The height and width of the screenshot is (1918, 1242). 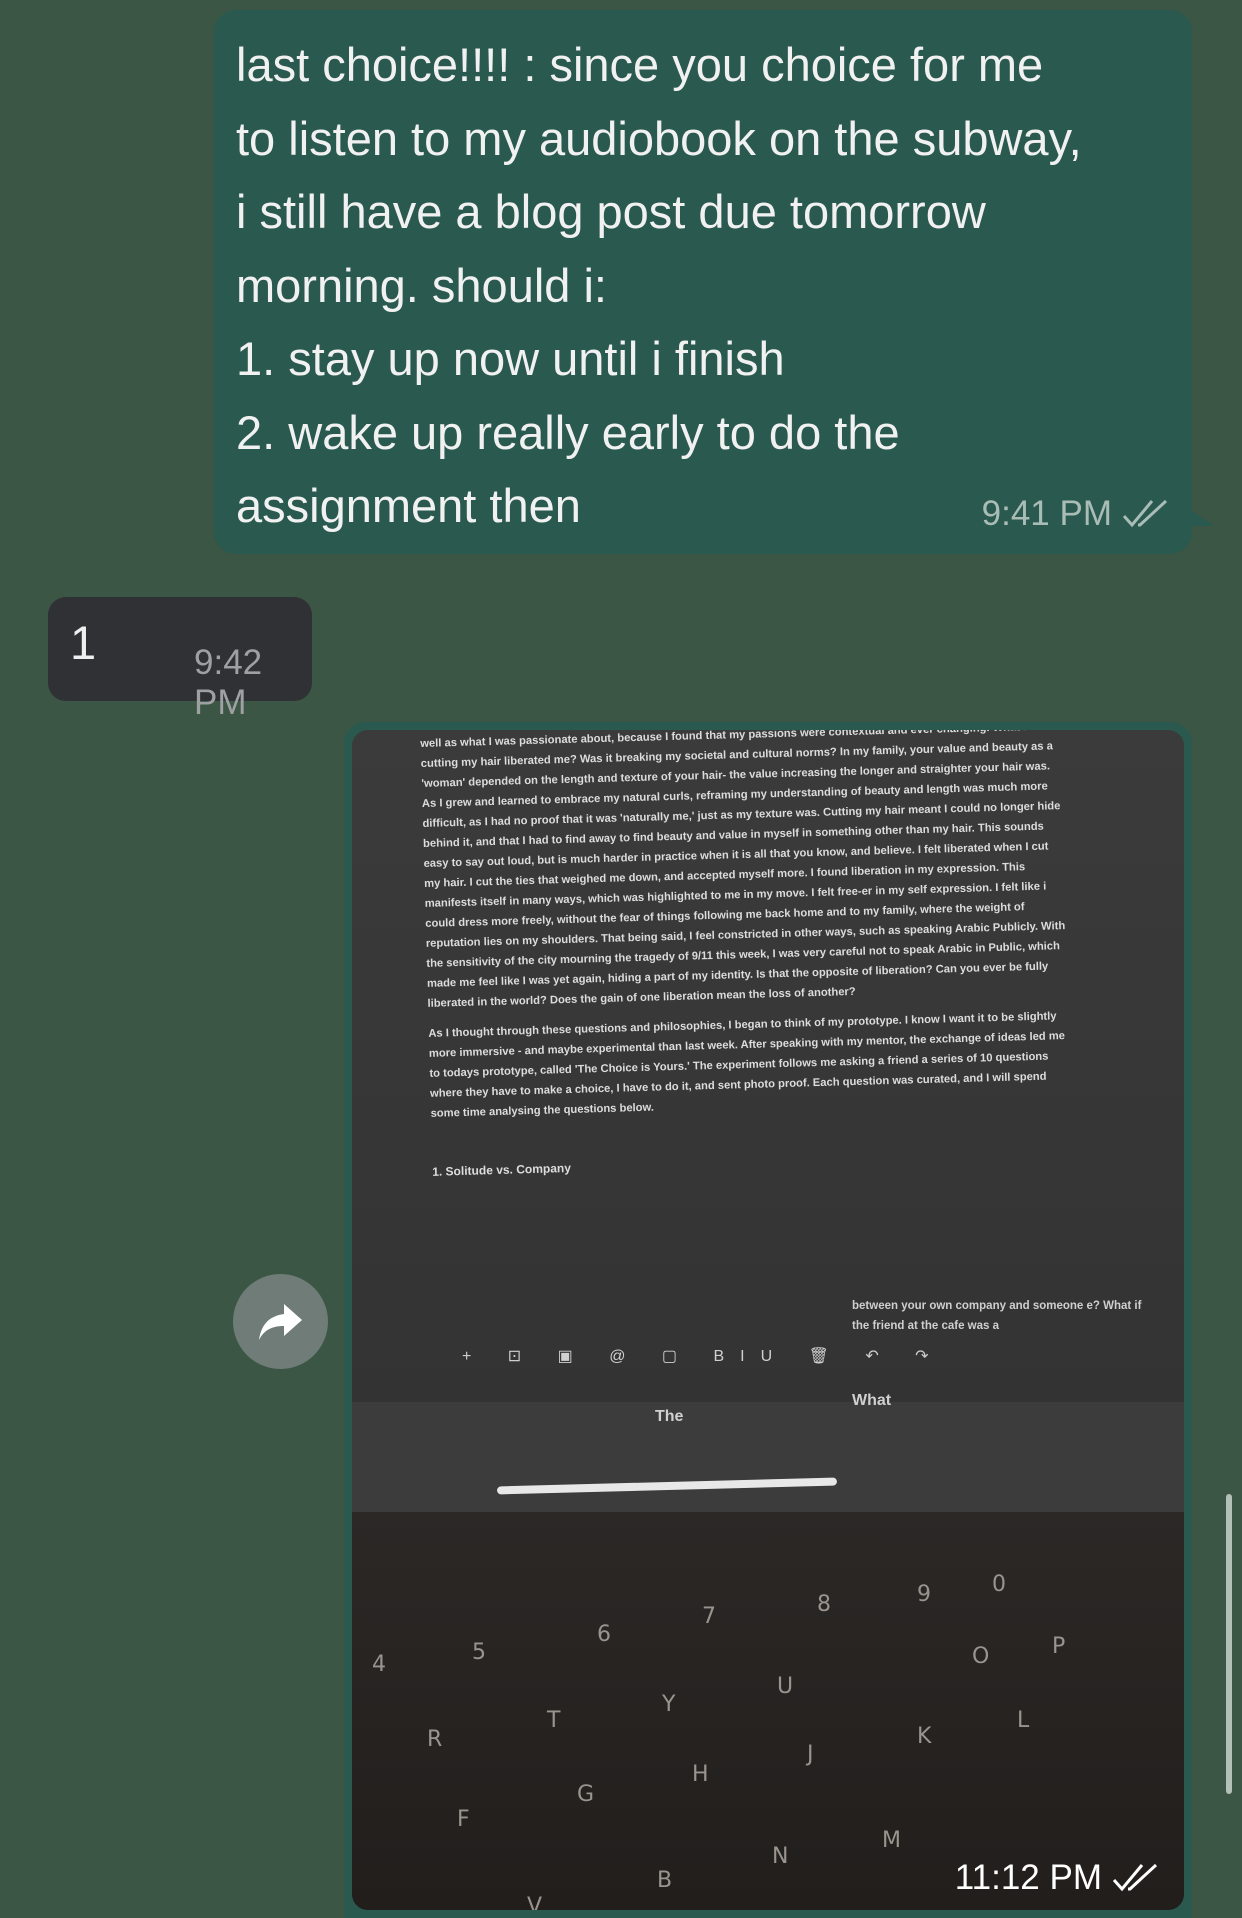 What do you see at coordinates (768, 1452) in the screenshot?
I see `photo-suggestion-bar: The What` at bounding box center [768, 1452].